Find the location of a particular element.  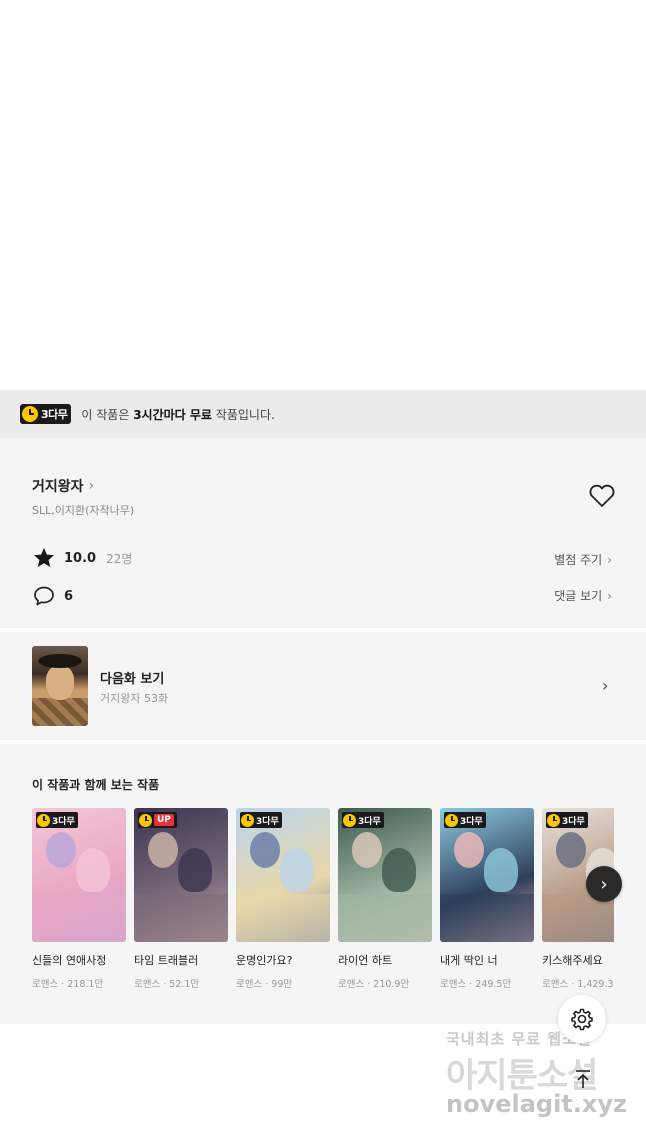

work-author: SLL,이지환(자작나무) is located at coordinates (83, 510).